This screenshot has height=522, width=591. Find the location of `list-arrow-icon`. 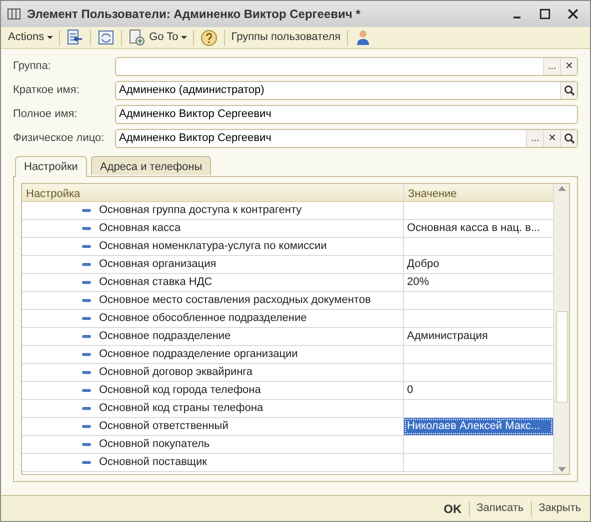

list-arrow-icon is located at coordinates (75, 37).